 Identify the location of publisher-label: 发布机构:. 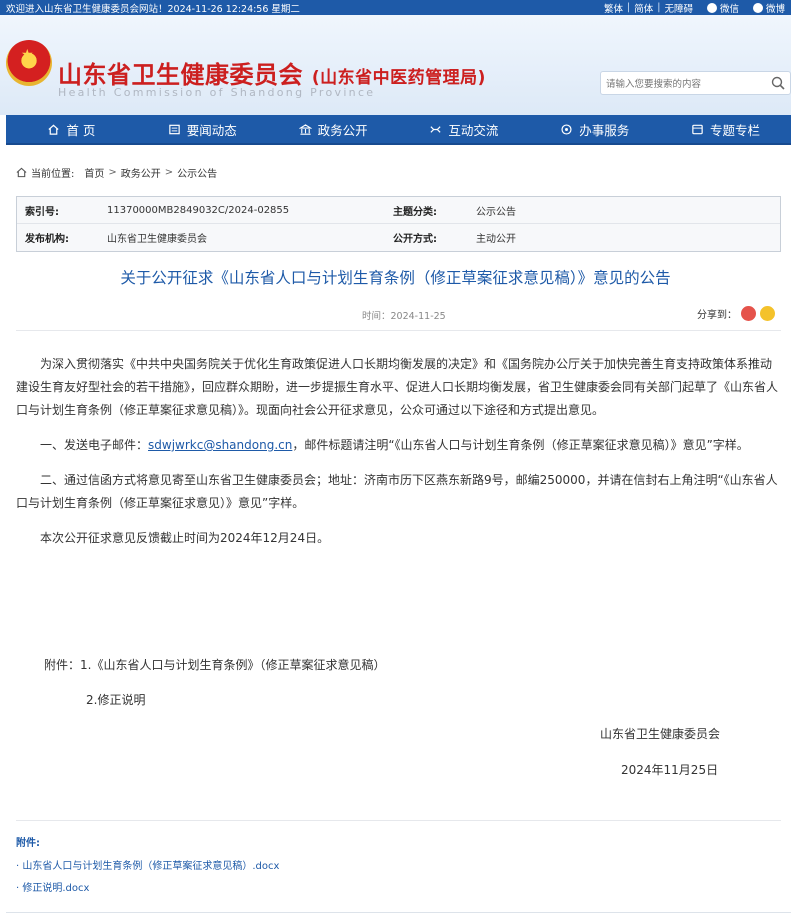
(47, 239).